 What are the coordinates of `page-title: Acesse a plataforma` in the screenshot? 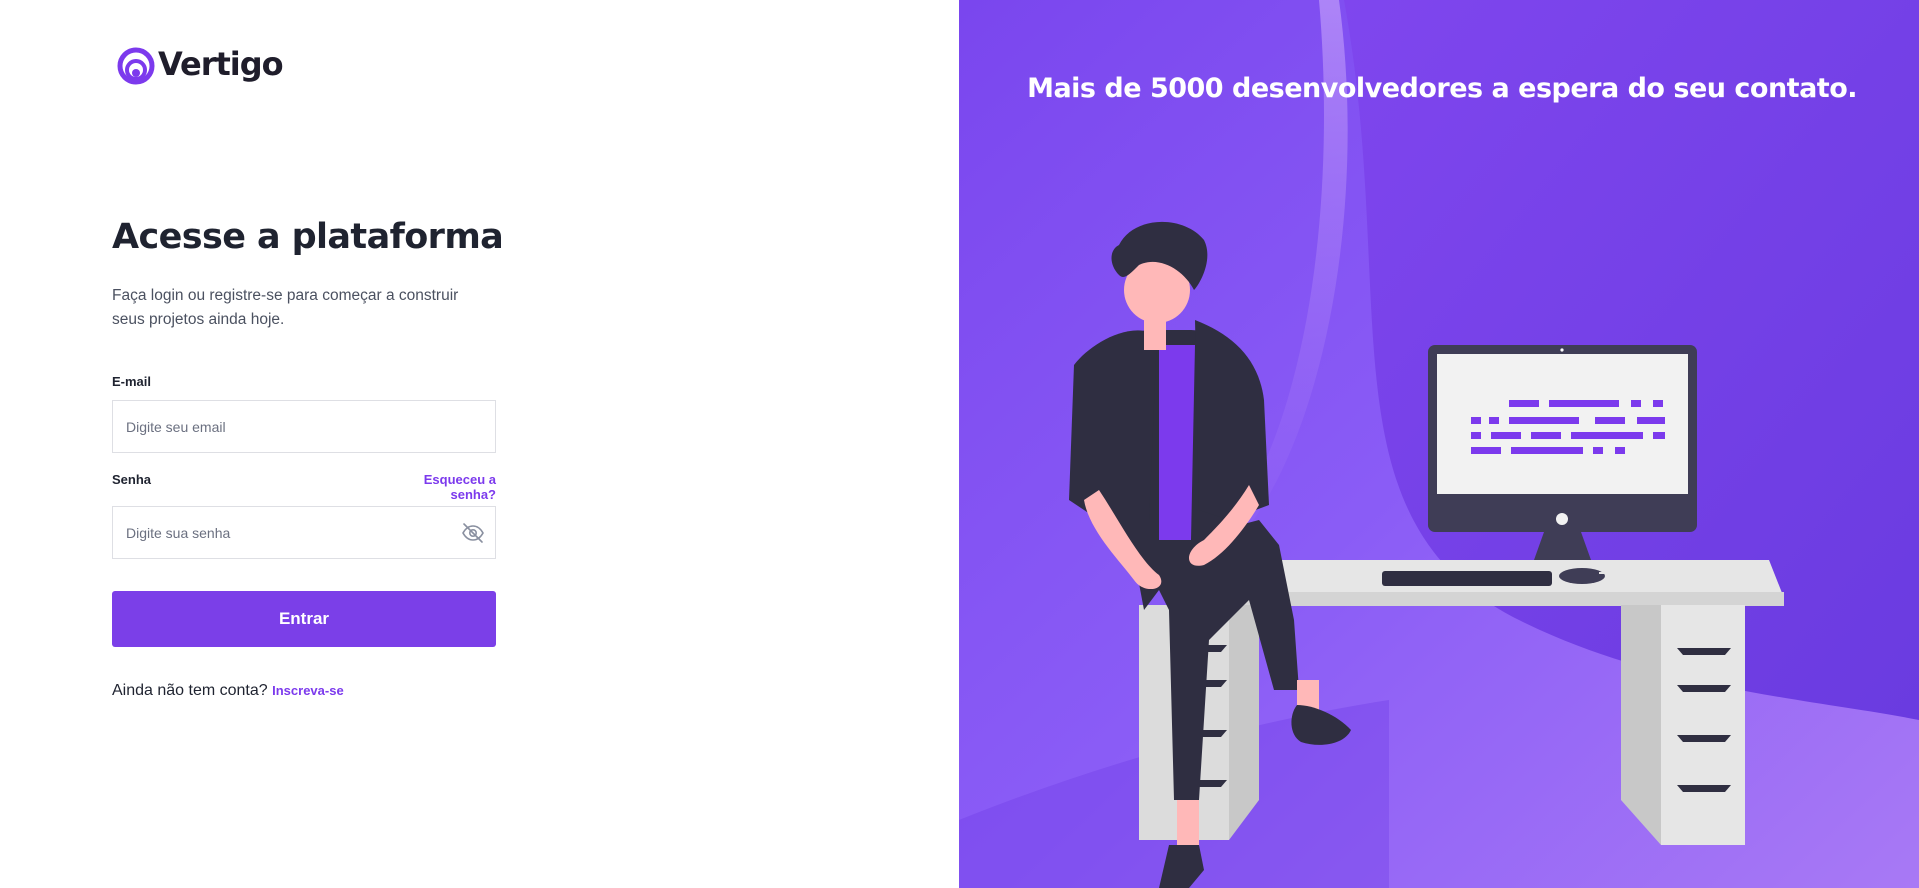 It's located at (308, 237).